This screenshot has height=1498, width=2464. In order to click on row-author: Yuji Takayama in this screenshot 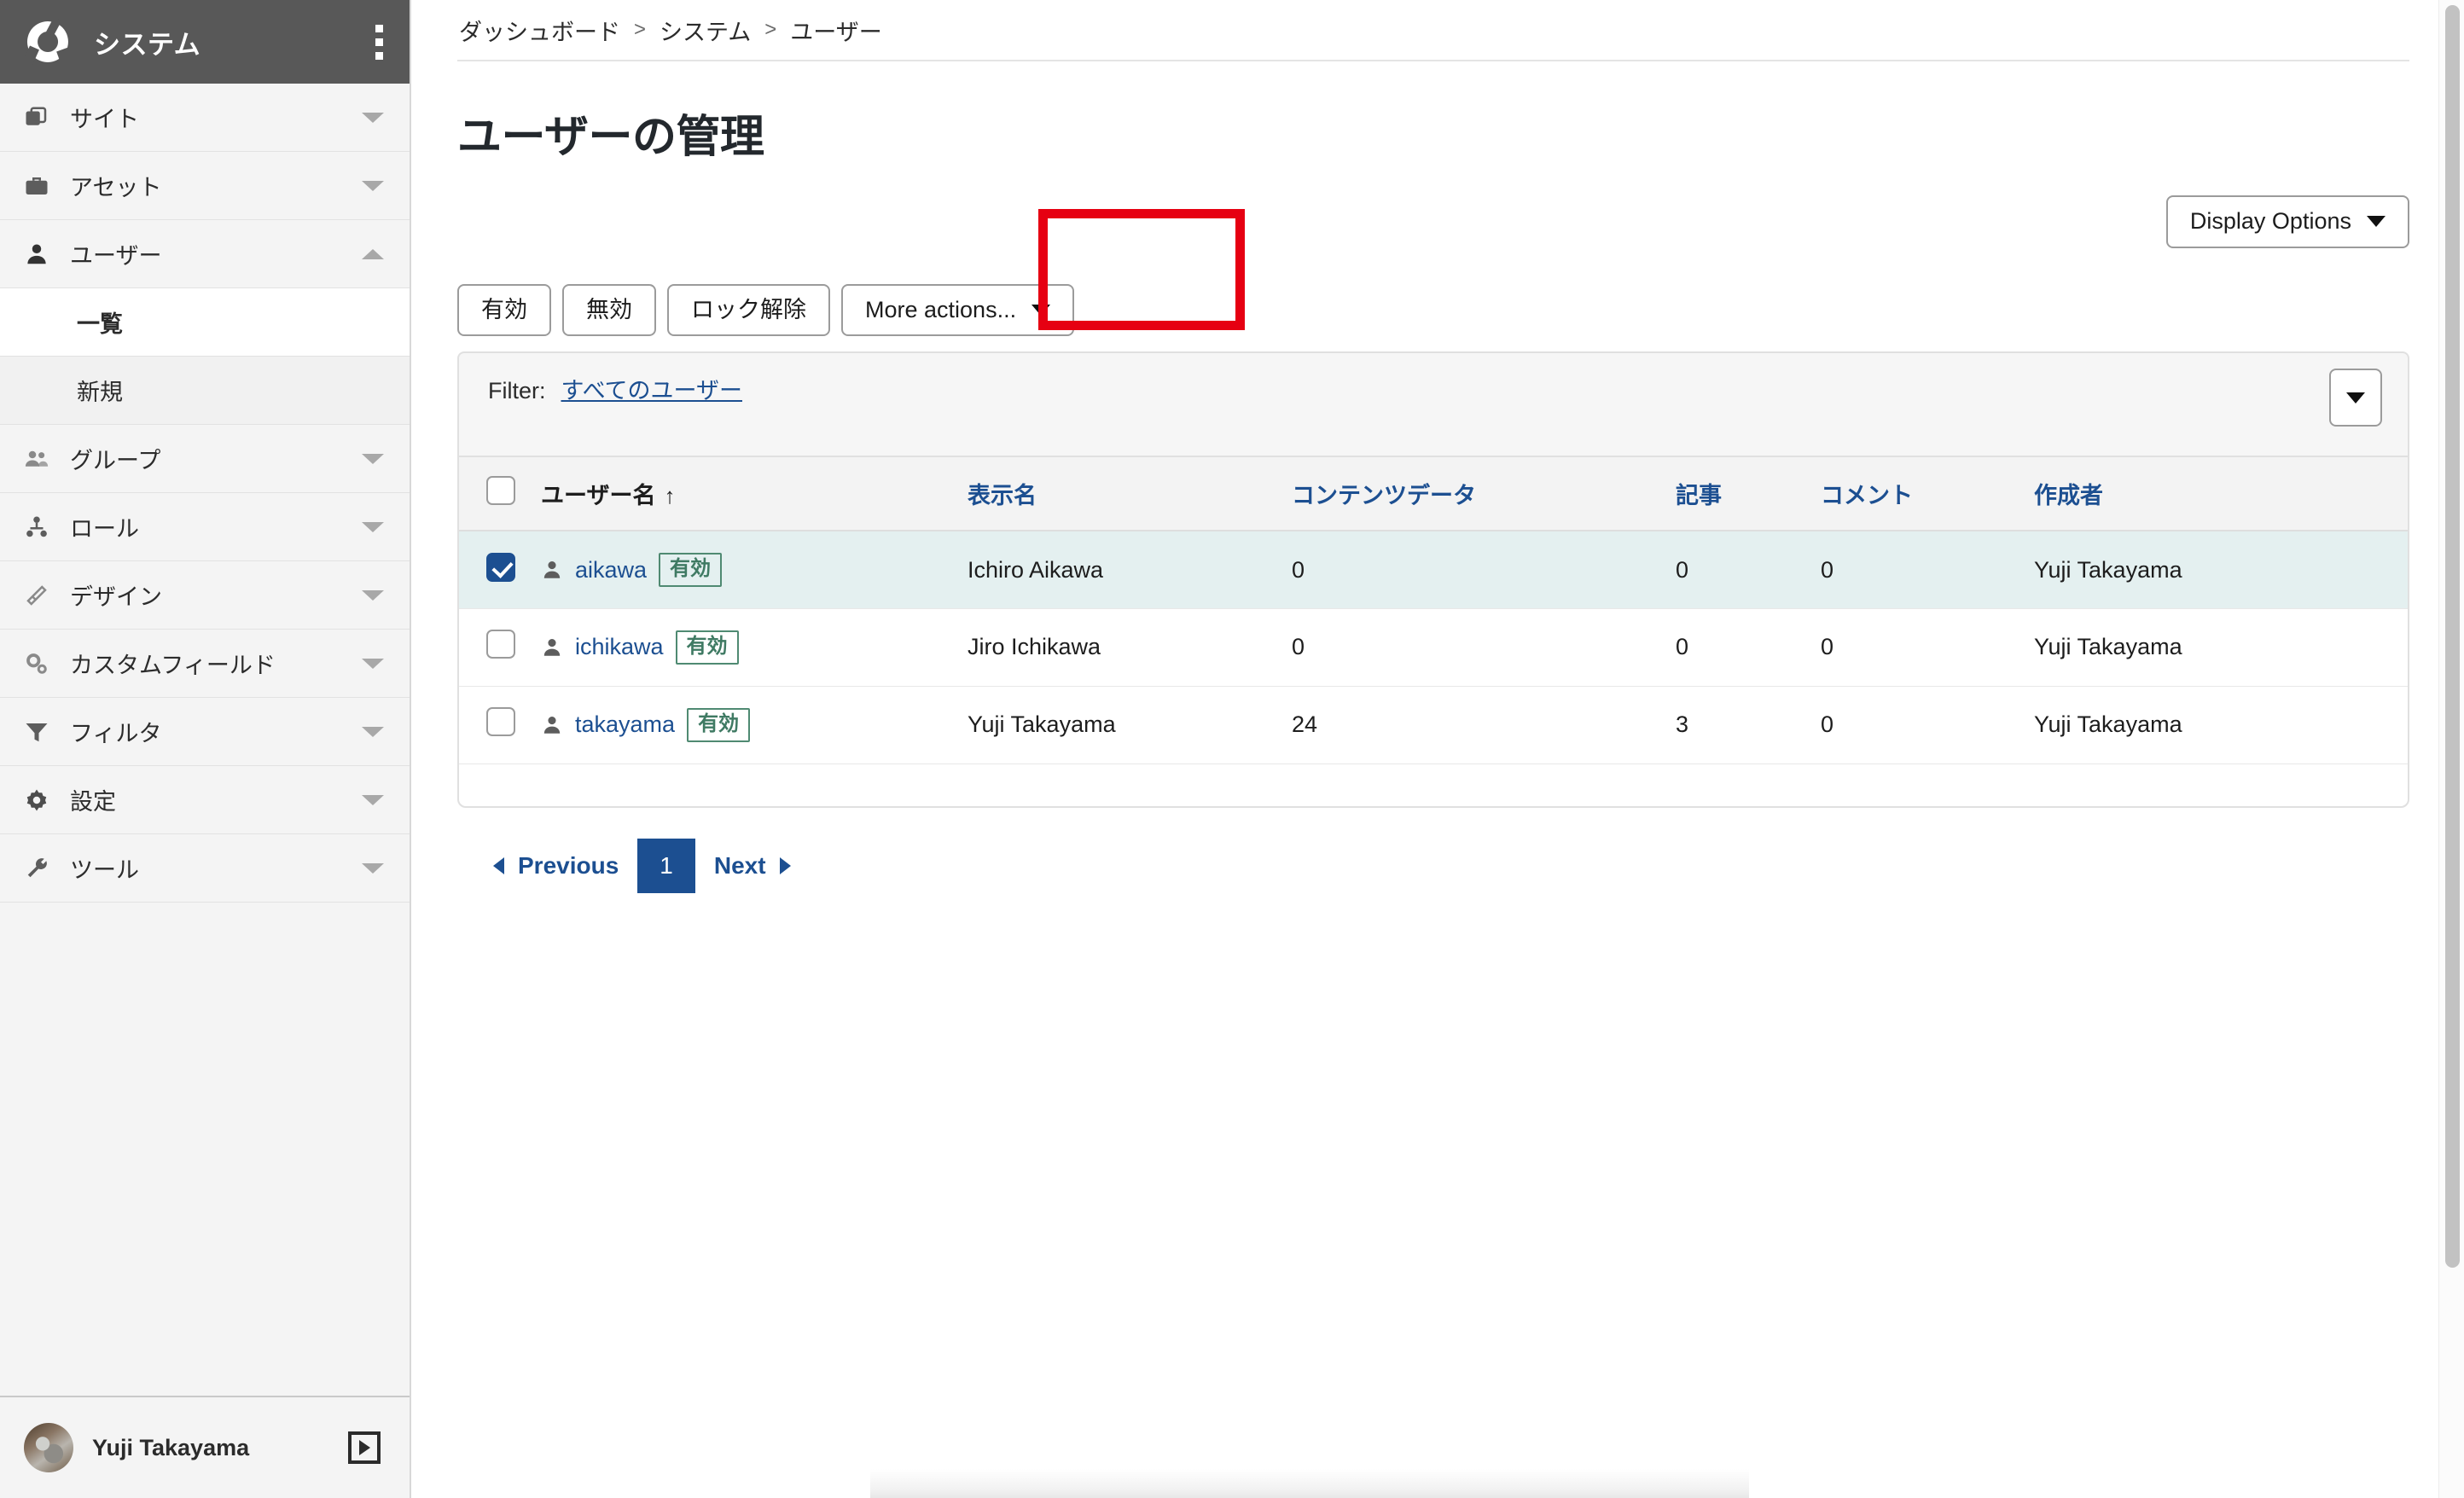, I will do `click(2108, 724)`.